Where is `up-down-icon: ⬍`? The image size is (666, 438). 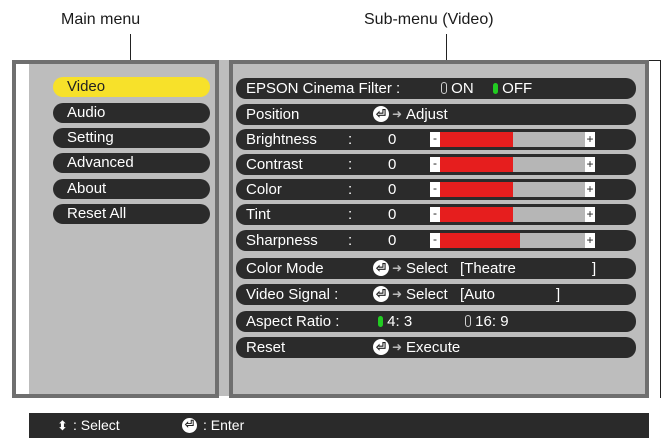 up-down-icon: ⬍ is located at coordinates (62, 425).